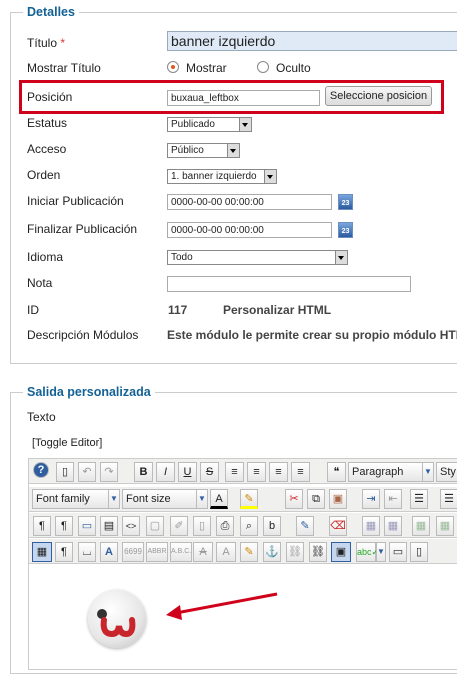 The height and width of the screenshot is (674, 457). Describe the element at coordinates (131, 526) in the screenshot. I see `code-icon: <>` at that location.